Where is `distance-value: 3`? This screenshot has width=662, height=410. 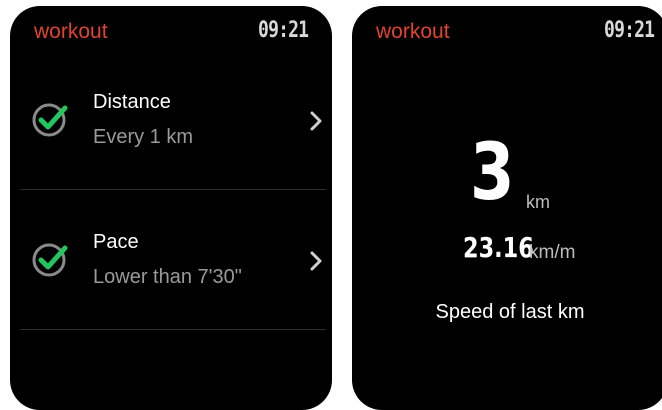
distance-value: 3 is located at coordinates (492, 173).